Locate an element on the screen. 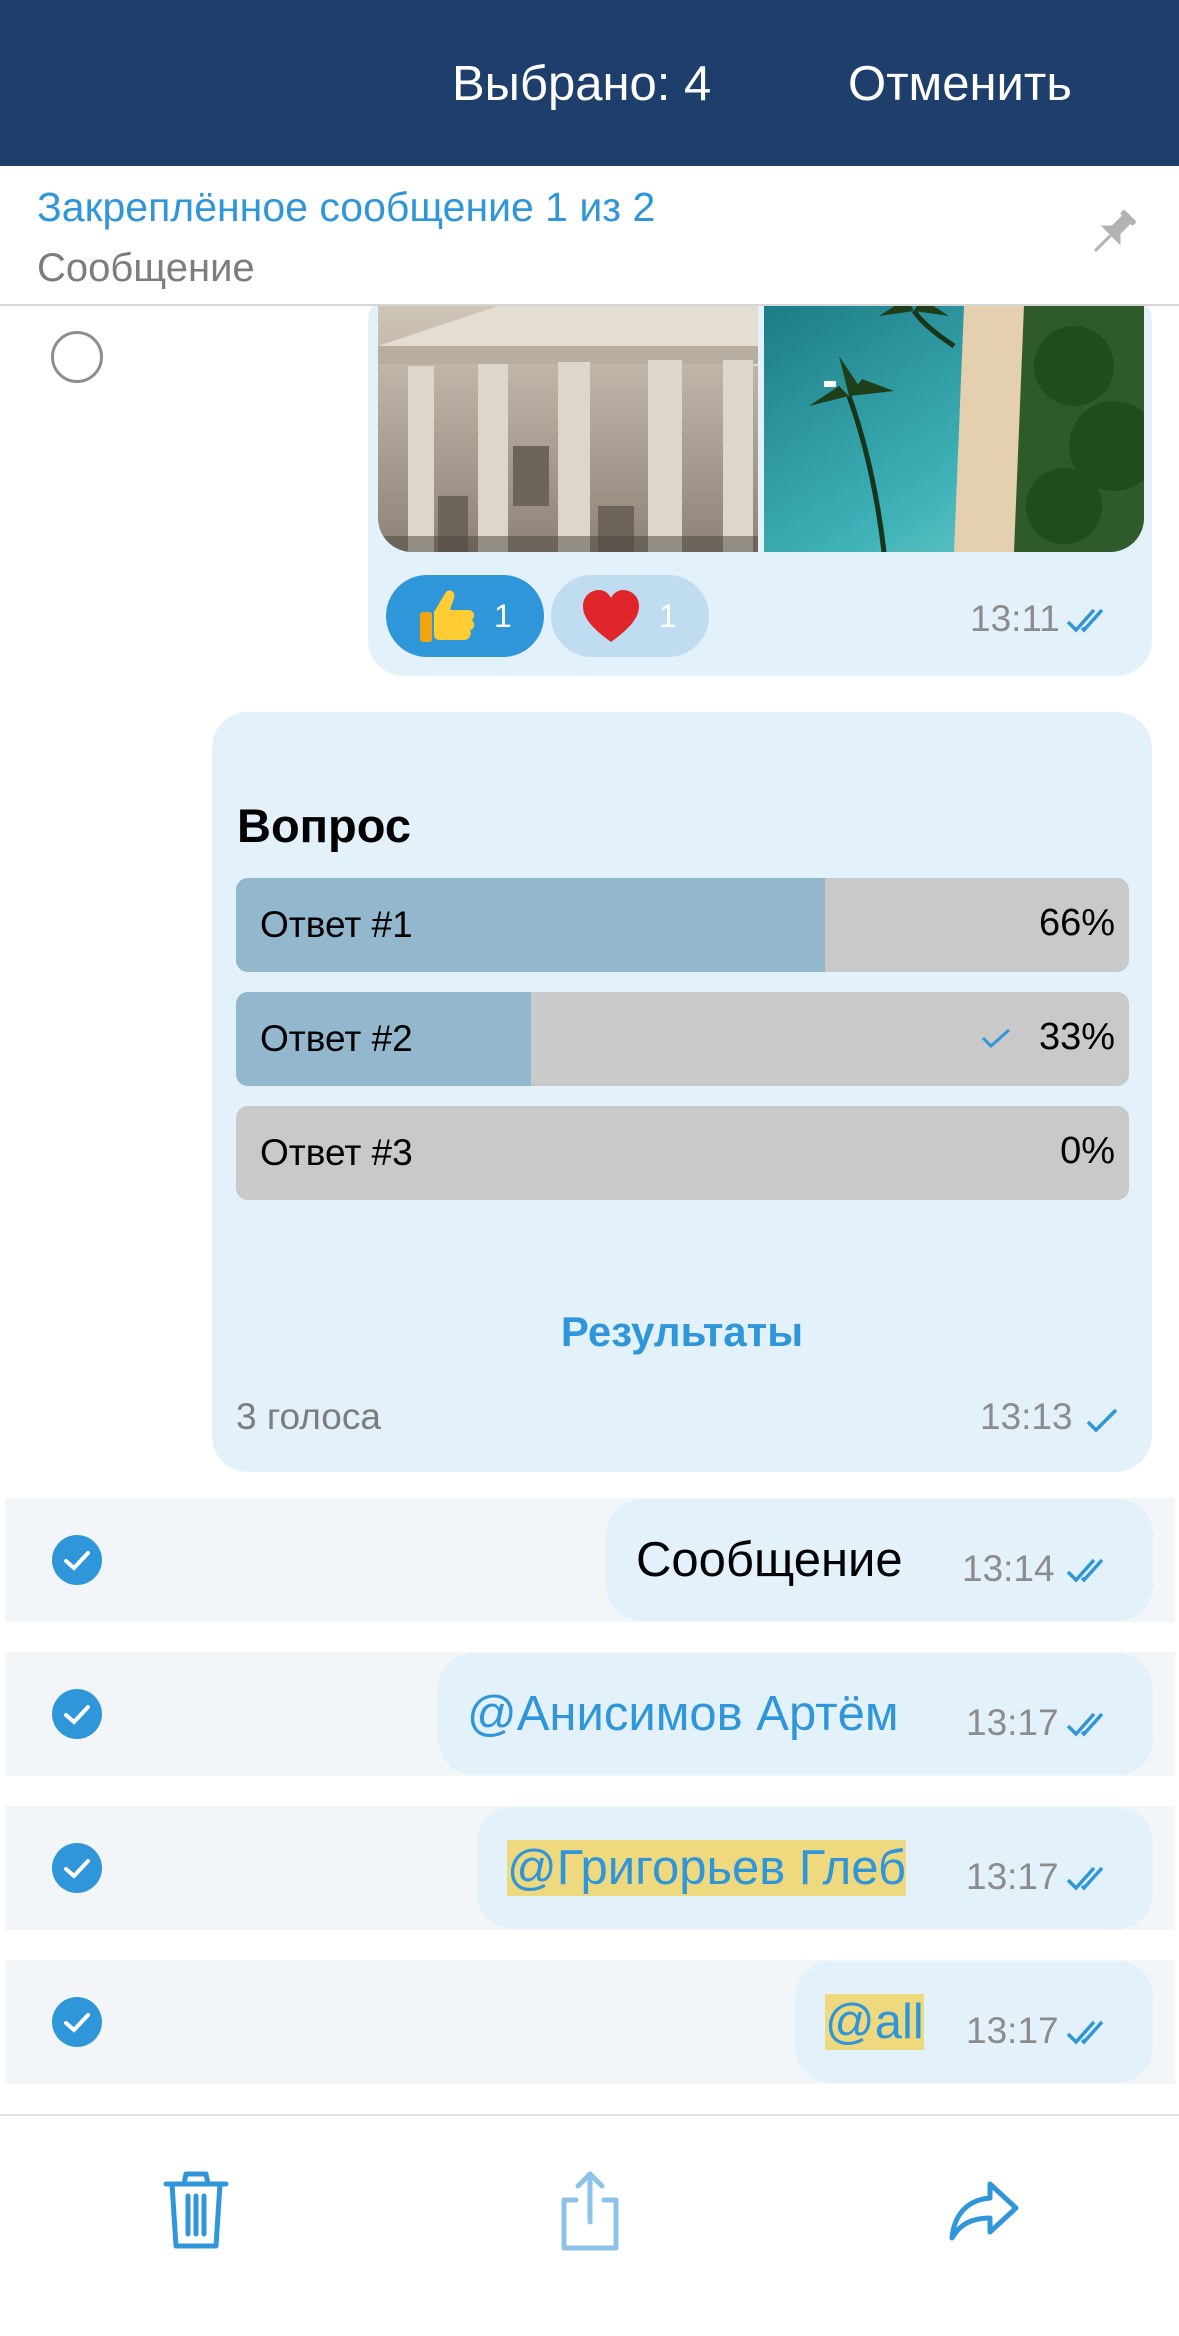 Image resolution: width=1179 pixels, height=2336 pixels. poll-vote-count: 3 голоса is located at coordinates (308, 1416).